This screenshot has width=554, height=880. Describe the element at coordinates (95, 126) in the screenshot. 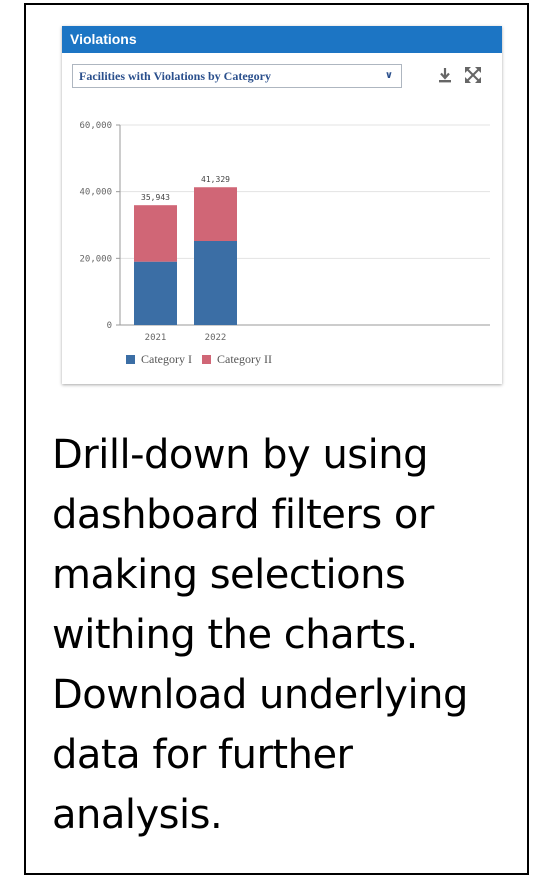

I see `y-tick-label: 60,000` at that location.